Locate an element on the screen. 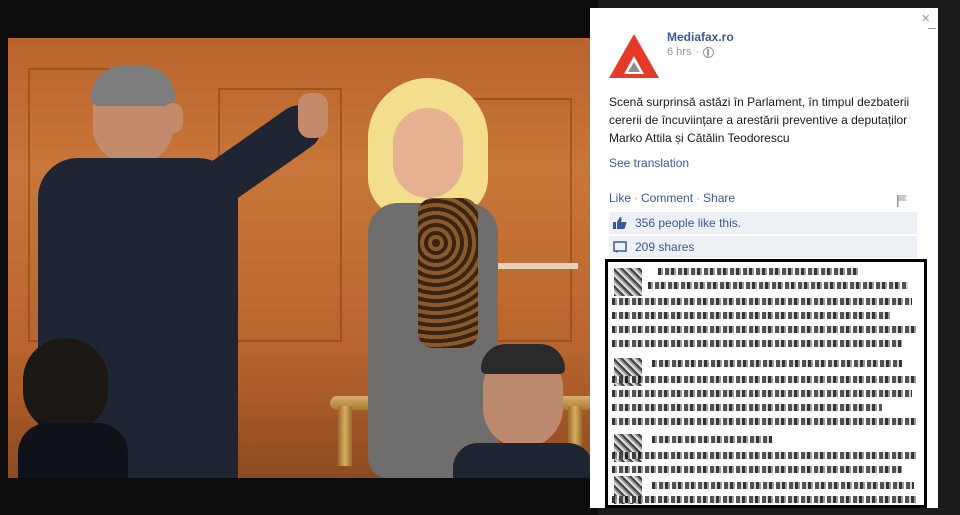  likes-summary: 356 people like this. is located at coordinates (763, 223).